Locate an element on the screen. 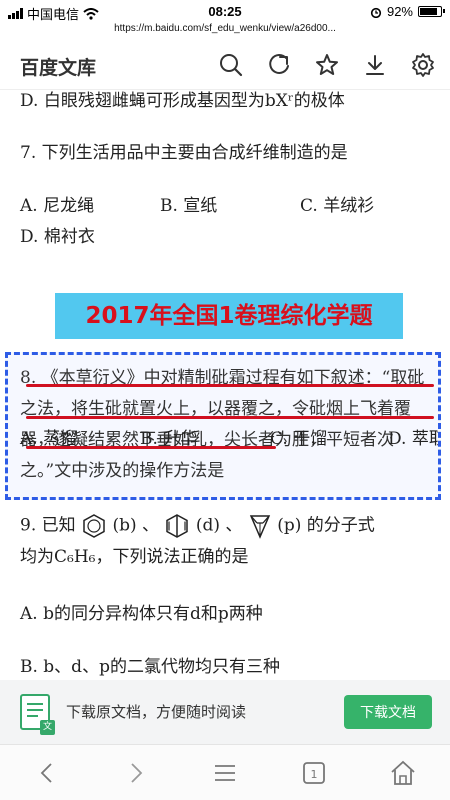  q9-label-p: (p) 的分子式 is located at coordinates (326, 525).